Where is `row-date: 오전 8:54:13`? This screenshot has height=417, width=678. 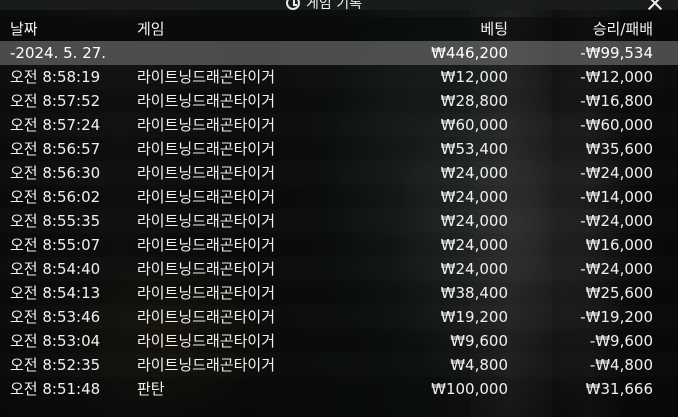
row-date: 오전 8:54:13 is located at coordinates (55, 293).